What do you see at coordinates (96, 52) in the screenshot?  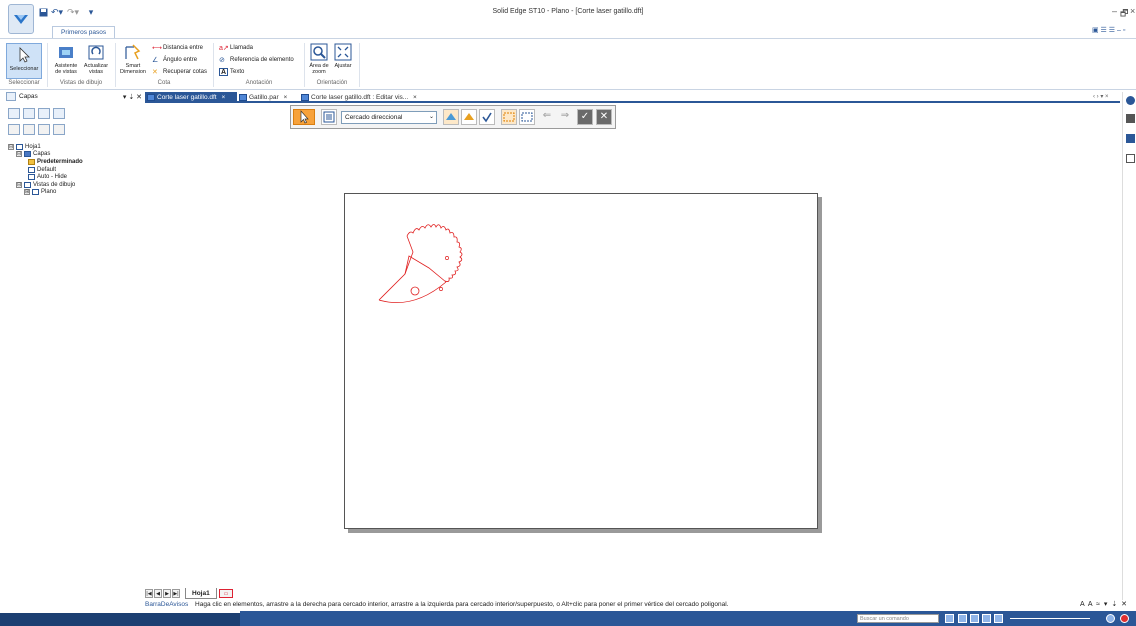 I see `refresh-views-icon` at bounding box center [96, 52].